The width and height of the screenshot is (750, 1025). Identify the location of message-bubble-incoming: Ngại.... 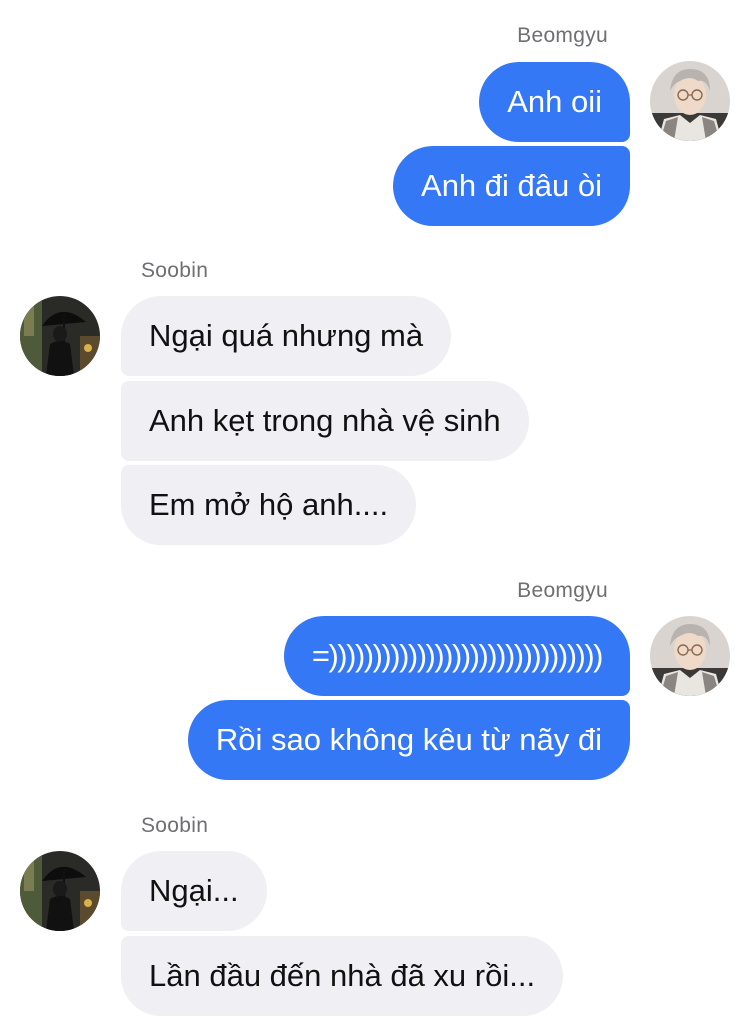
(194, 891).